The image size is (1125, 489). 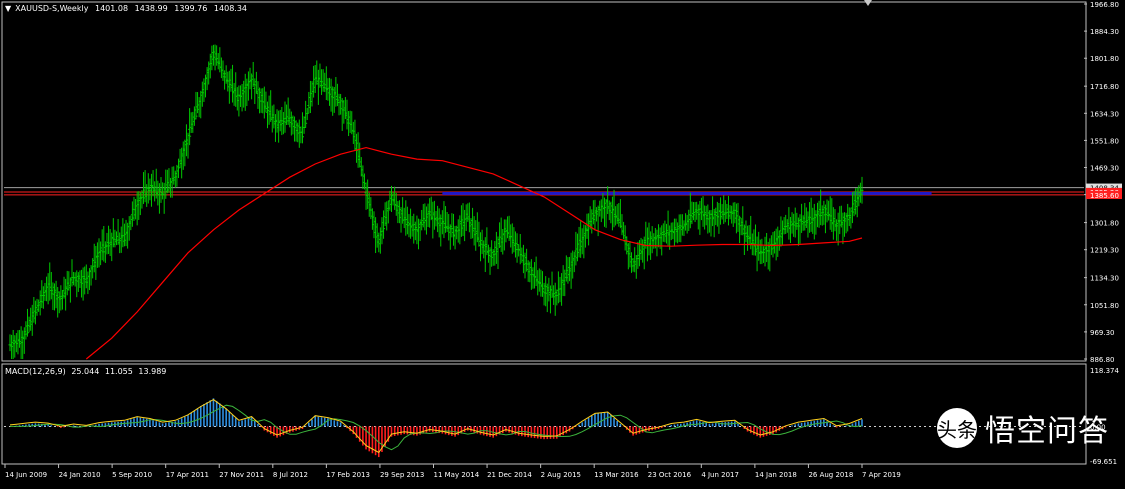 What do you see at coordinates (290, 475) in the screenshot?
I see `time-axis-label: 8 Jul 2012` at bounding box center [290, 475].